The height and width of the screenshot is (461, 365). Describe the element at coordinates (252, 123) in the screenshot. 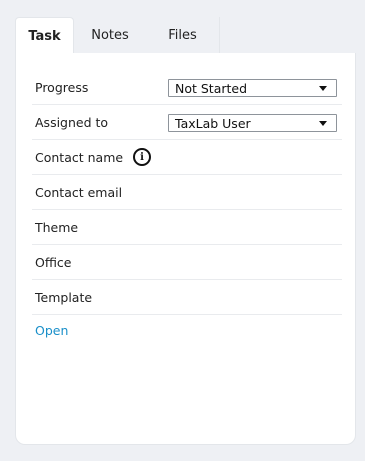

I see `assigned-to-select: TaxLab User` at that location.